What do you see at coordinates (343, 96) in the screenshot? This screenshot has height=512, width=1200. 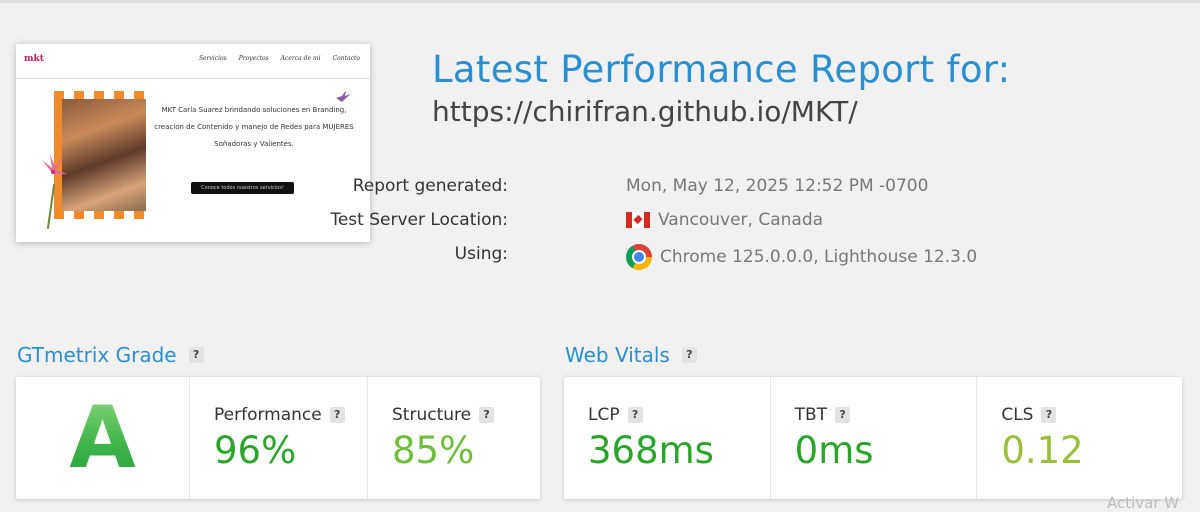 I see `hummingbird-icon` at bounding box center [343, 96].